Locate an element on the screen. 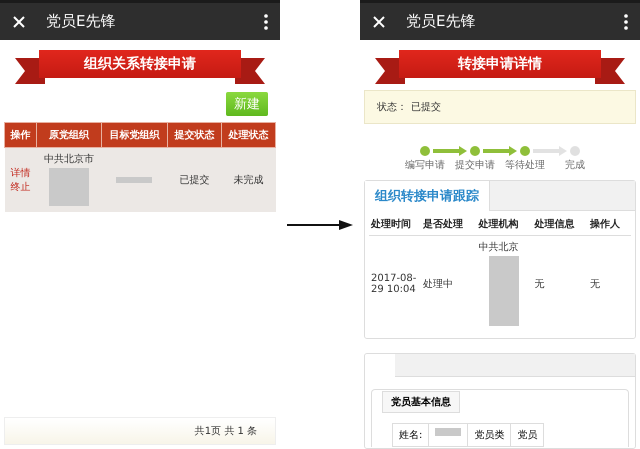 This screenshot has height=449, width=640. table-cell-text: 2017-08-29 10:04 is located at coordinates (394, 284).